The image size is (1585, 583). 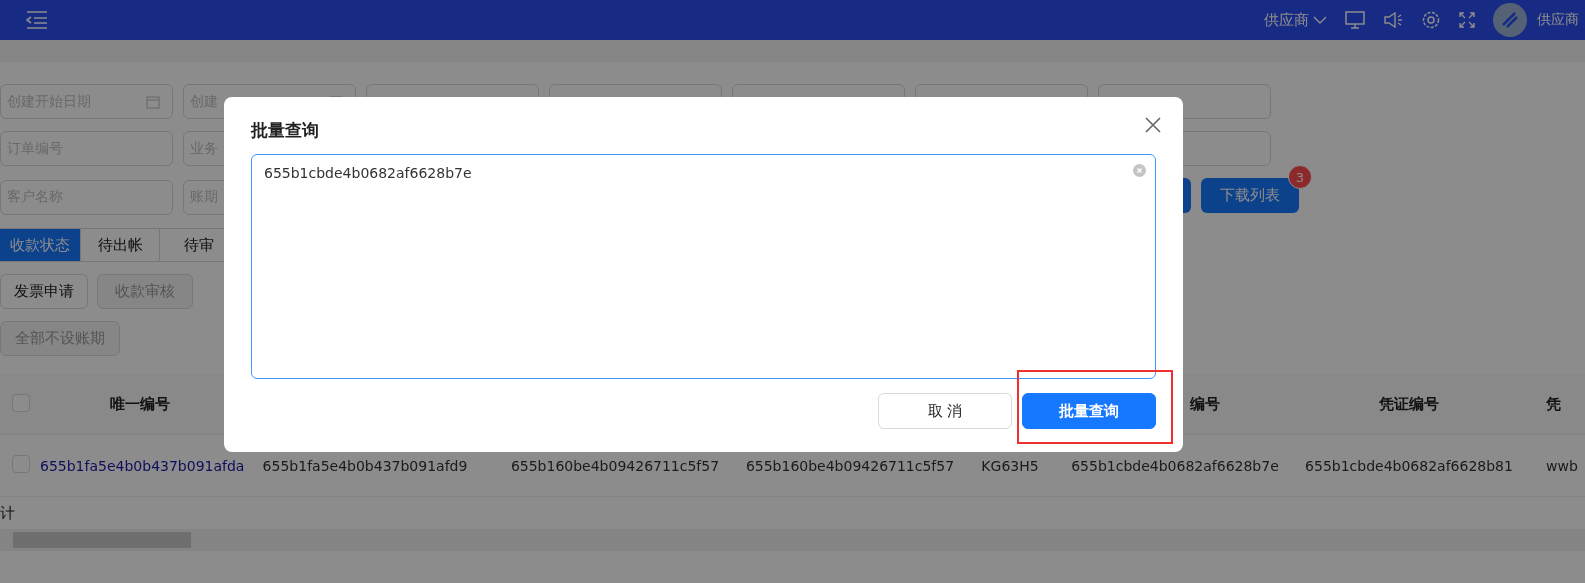 I want to click on table-cell: wwb, so click(x=1562, y=465).